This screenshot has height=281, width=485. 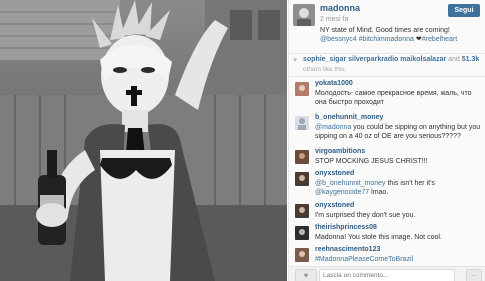 I want to click on comment-username: theirishprincess08, so click(x=346, y=227).